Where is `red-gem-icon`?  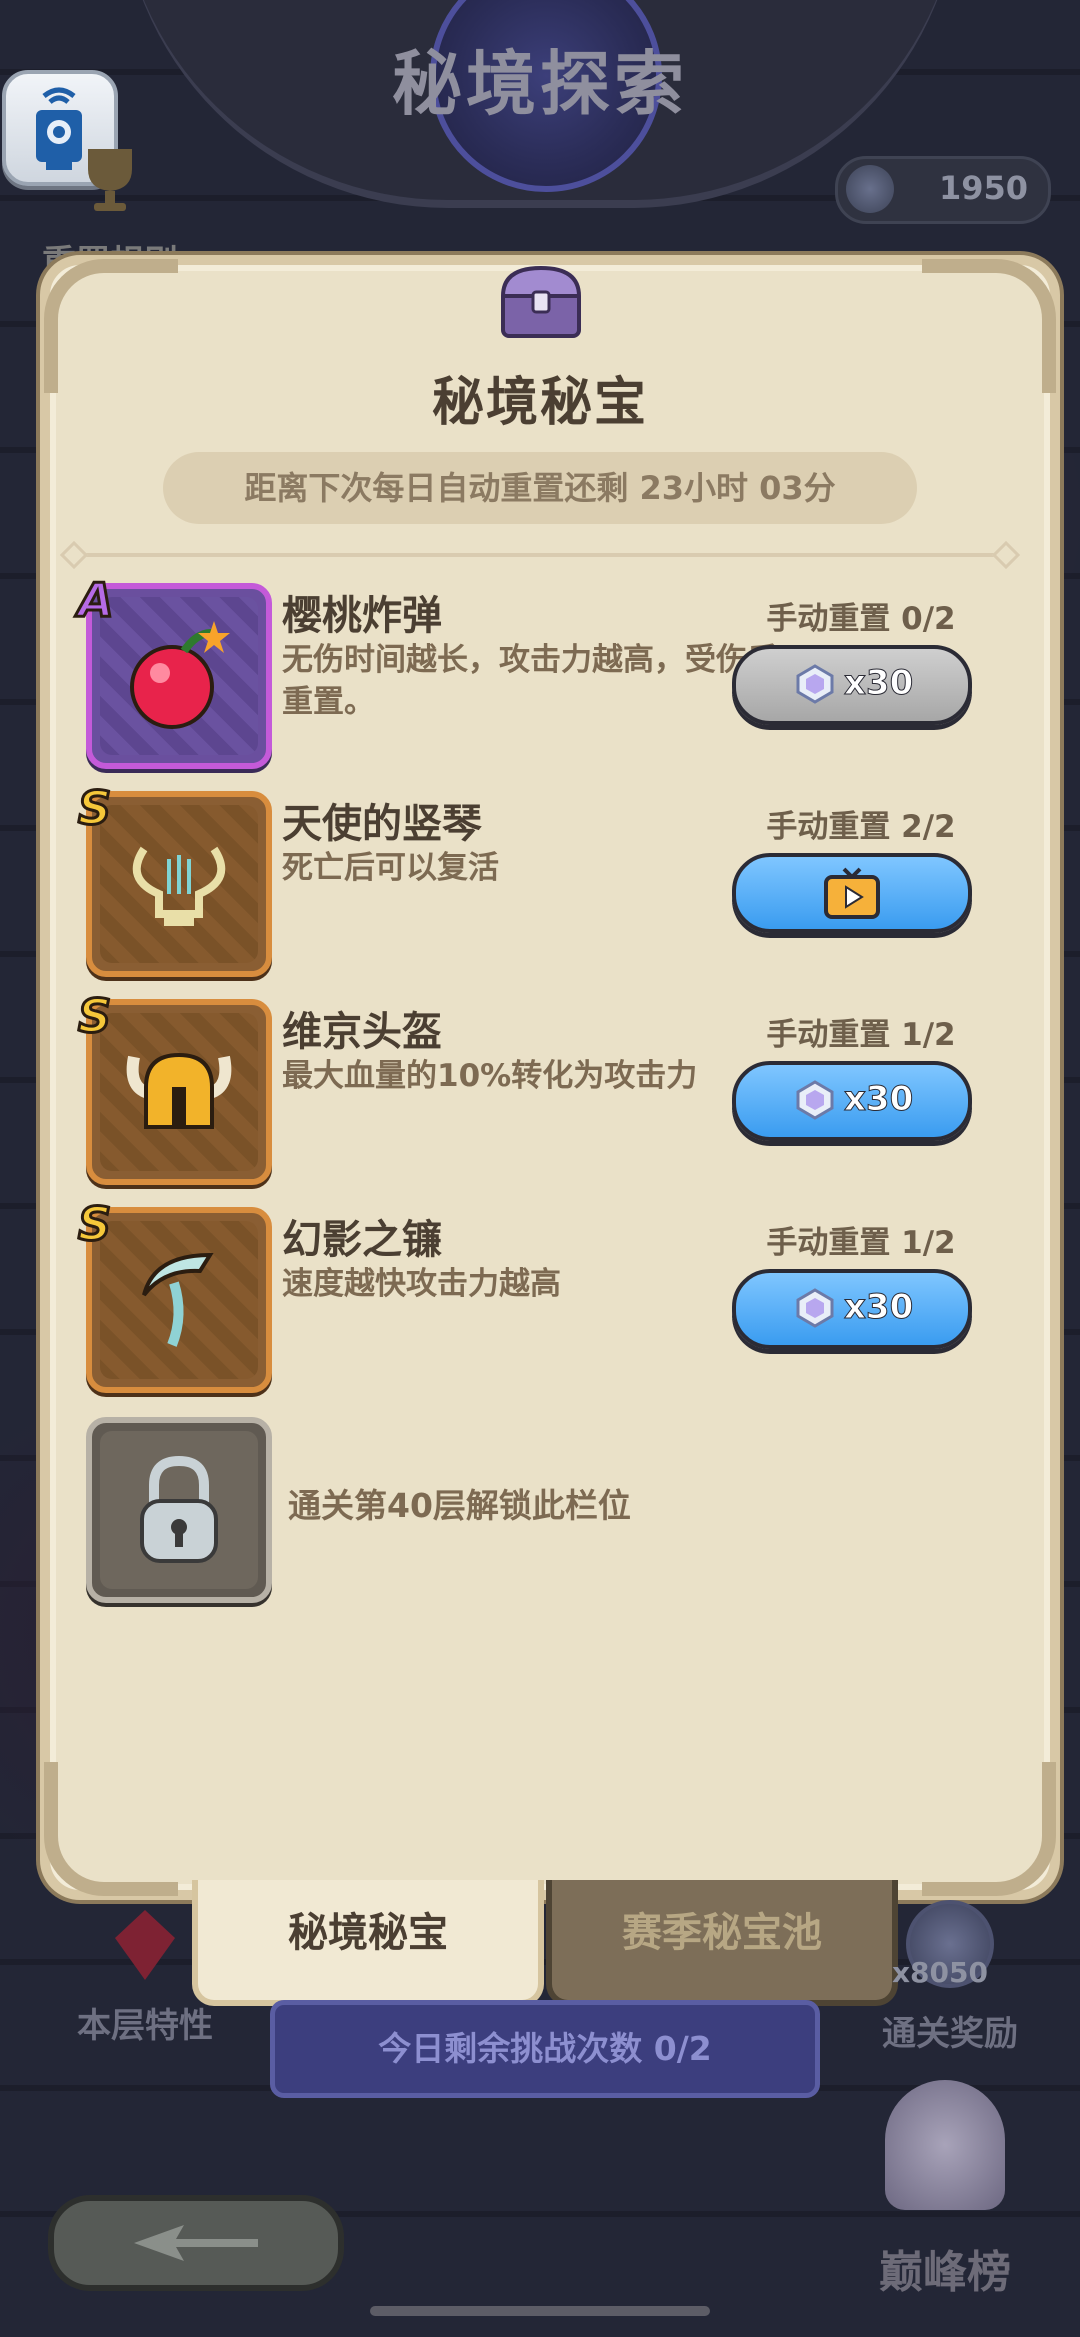
red-gem-icon is located at coordinates (145, 1945).